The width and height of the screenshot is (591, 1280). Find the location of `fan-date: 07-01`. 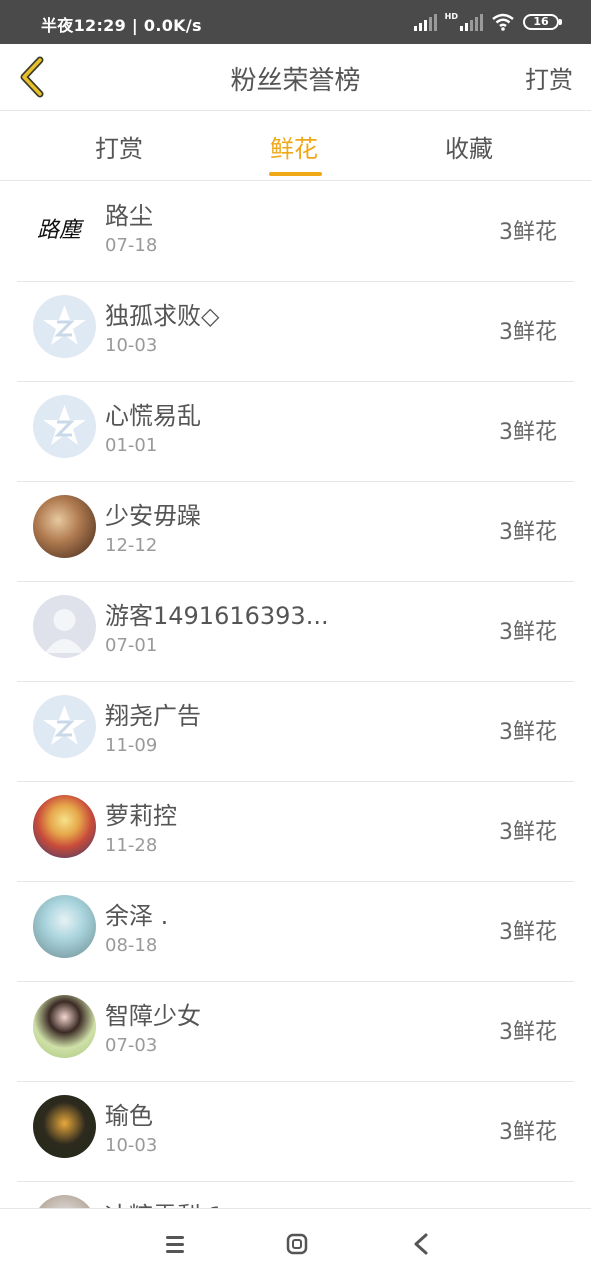

fan-date: 07-01 is located at coordinates (131, 645).